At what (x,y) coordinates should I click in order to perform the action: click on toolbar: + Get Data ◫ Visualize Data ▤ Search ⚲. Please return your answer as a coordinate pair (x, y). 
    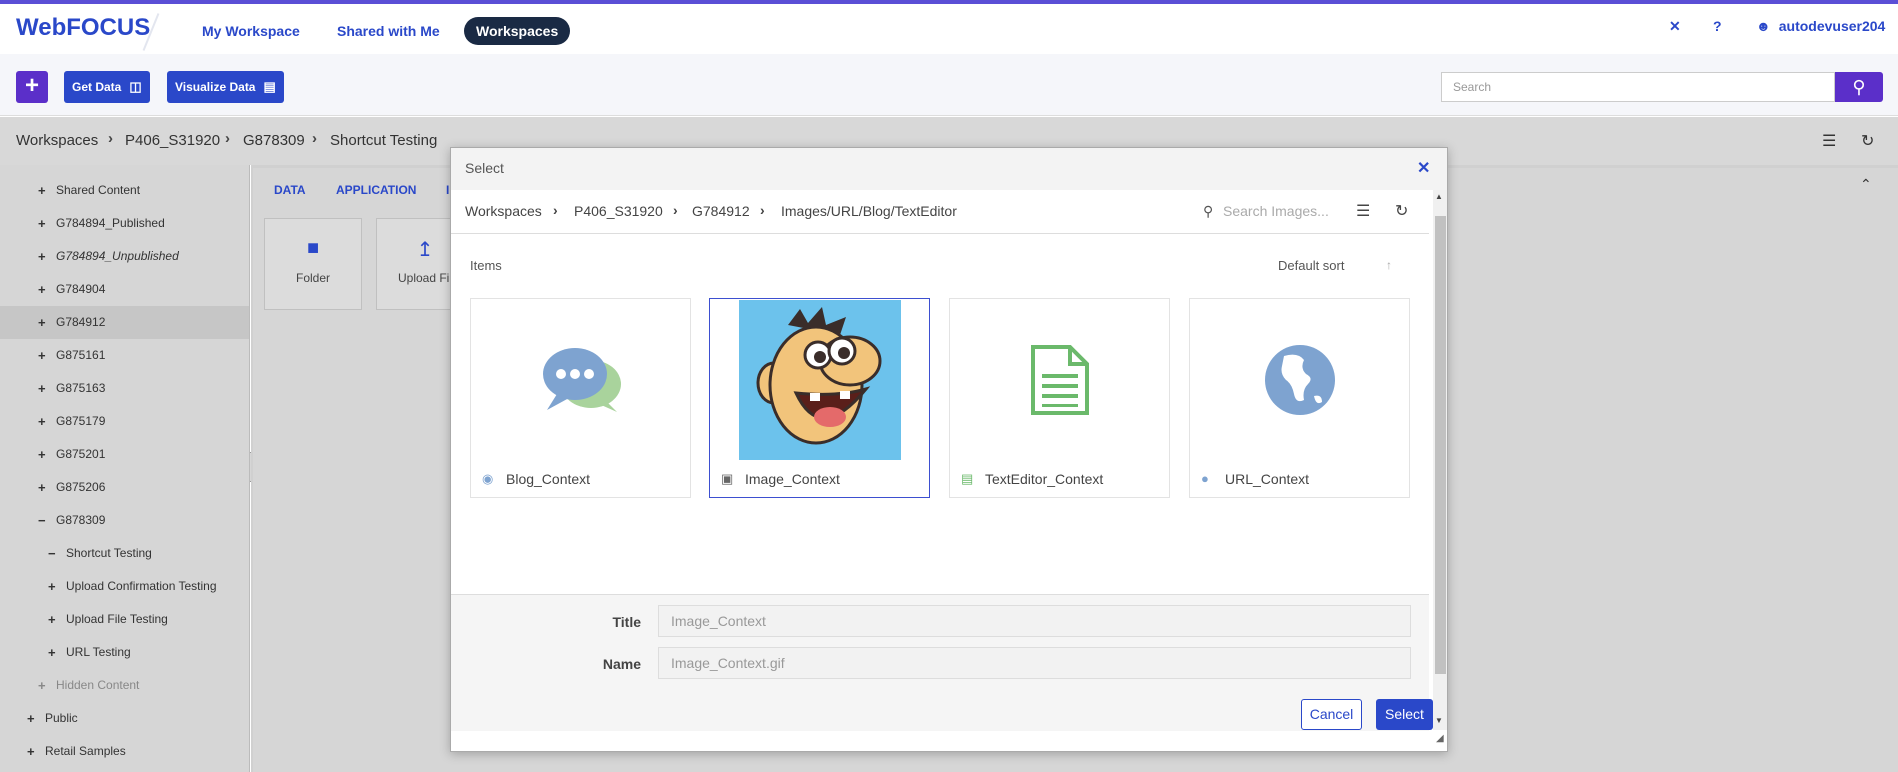
    Looking at the image, I should click on (949, 85).